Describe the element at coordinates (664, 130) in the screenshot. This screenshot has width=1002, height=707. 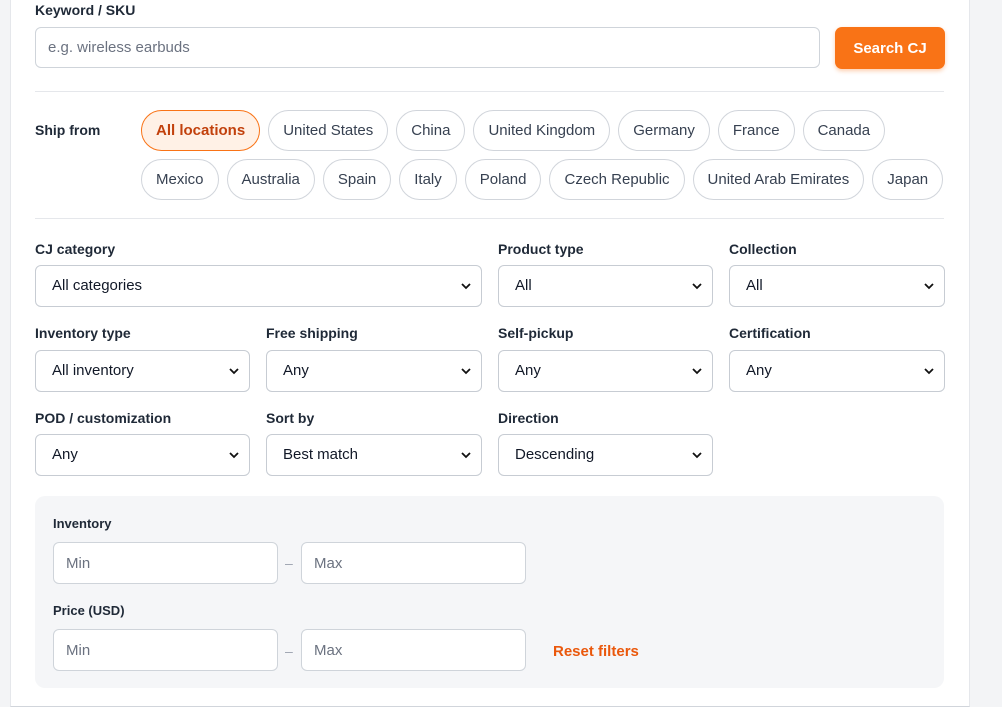
I see `ship-from-chip: Germany` at that location.